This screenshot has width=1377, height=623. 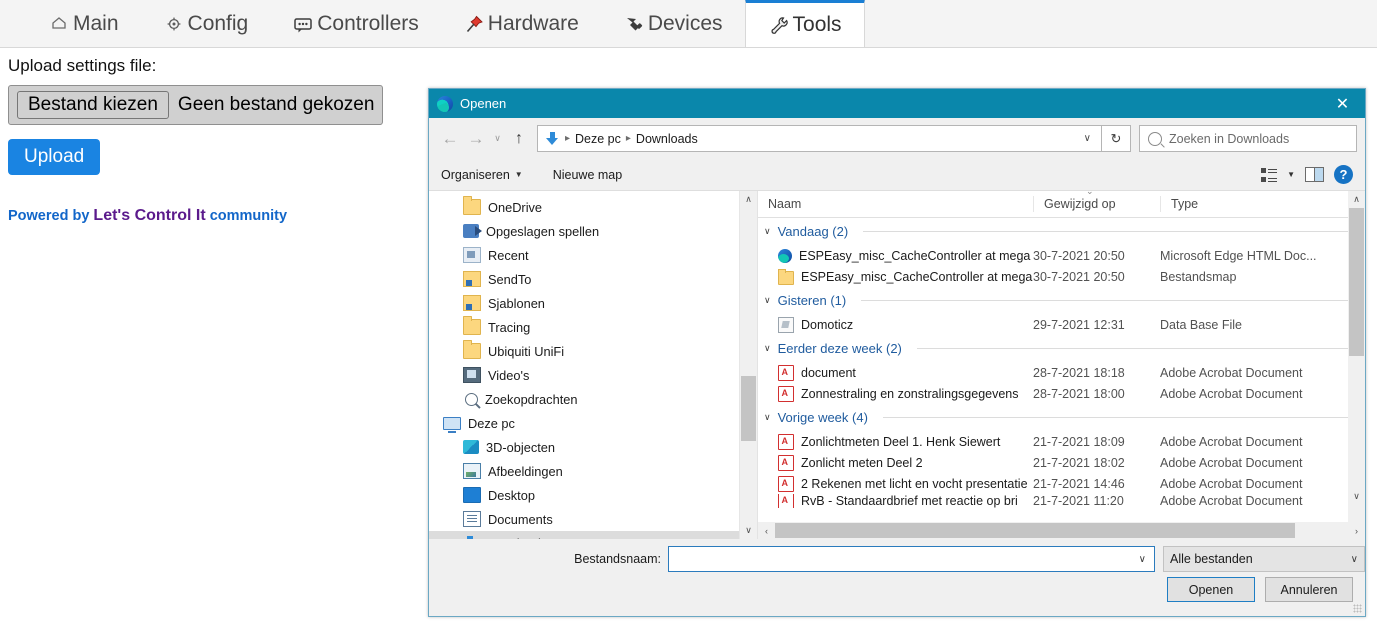 I want to click on tree-item-opgeslagen-spellen: Opgeslagen spellen, so click(x=593, y=231).